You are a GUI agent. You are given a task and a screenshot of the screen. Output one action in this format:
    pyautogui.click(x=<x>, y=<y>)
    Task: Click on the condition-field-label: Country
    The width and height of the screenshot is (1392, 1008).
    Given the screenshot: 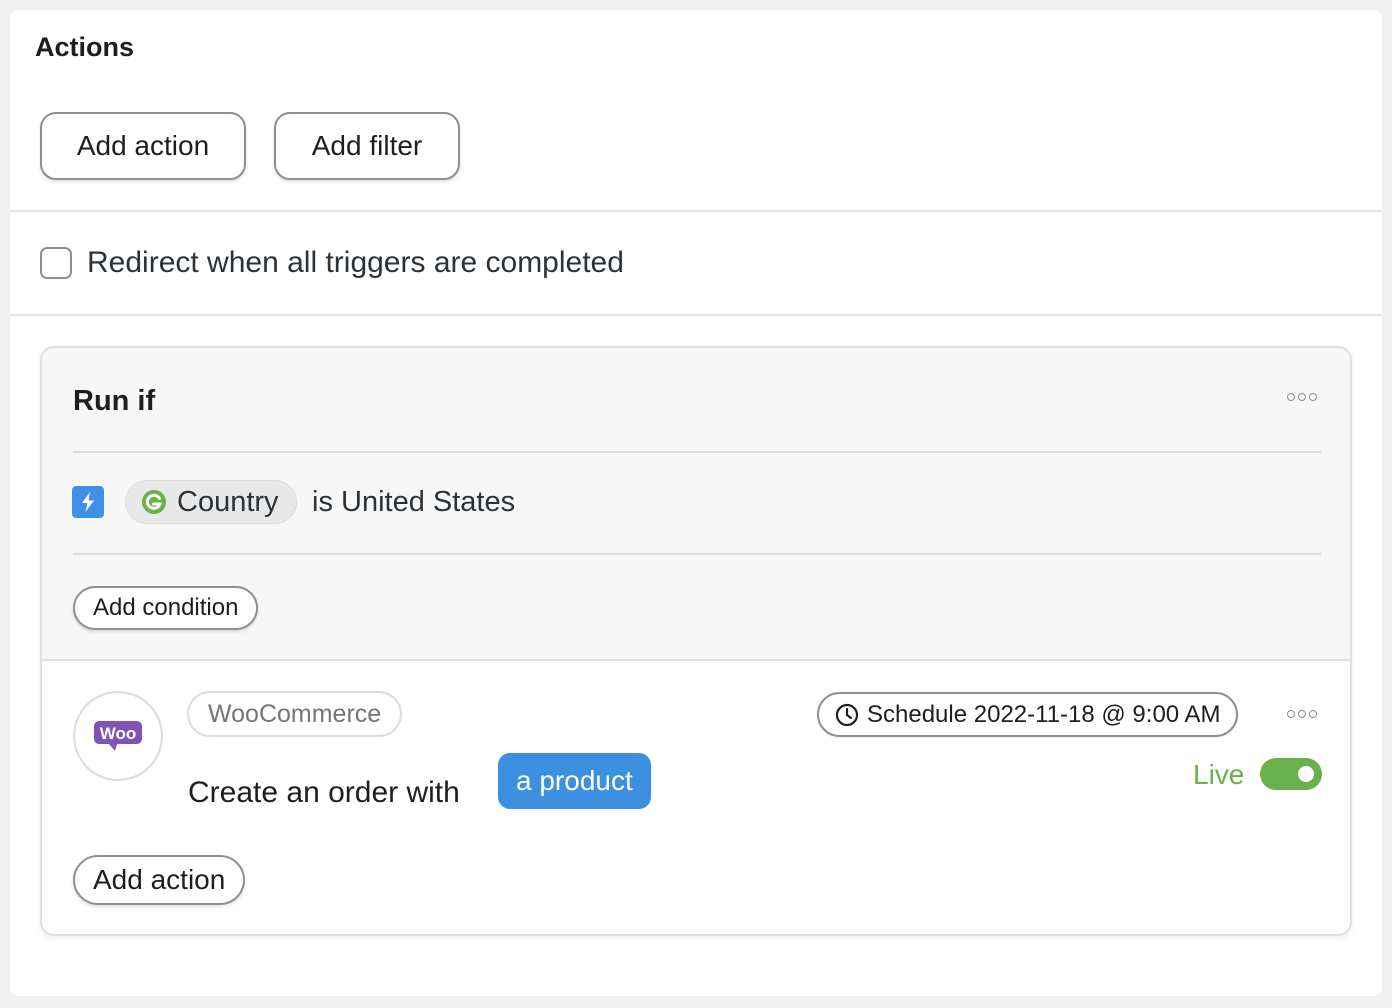 What is the action you would take?
    pyautogui.click(x=228, y=501)
    